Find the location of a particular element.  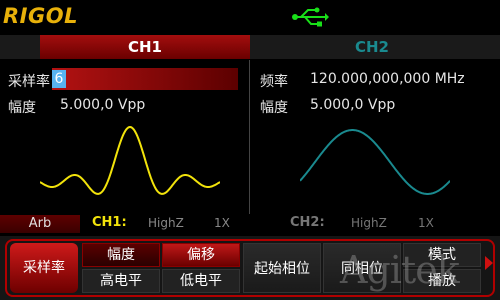

softkey-amplitude: 幅度 is located at coordinates (121, 255).